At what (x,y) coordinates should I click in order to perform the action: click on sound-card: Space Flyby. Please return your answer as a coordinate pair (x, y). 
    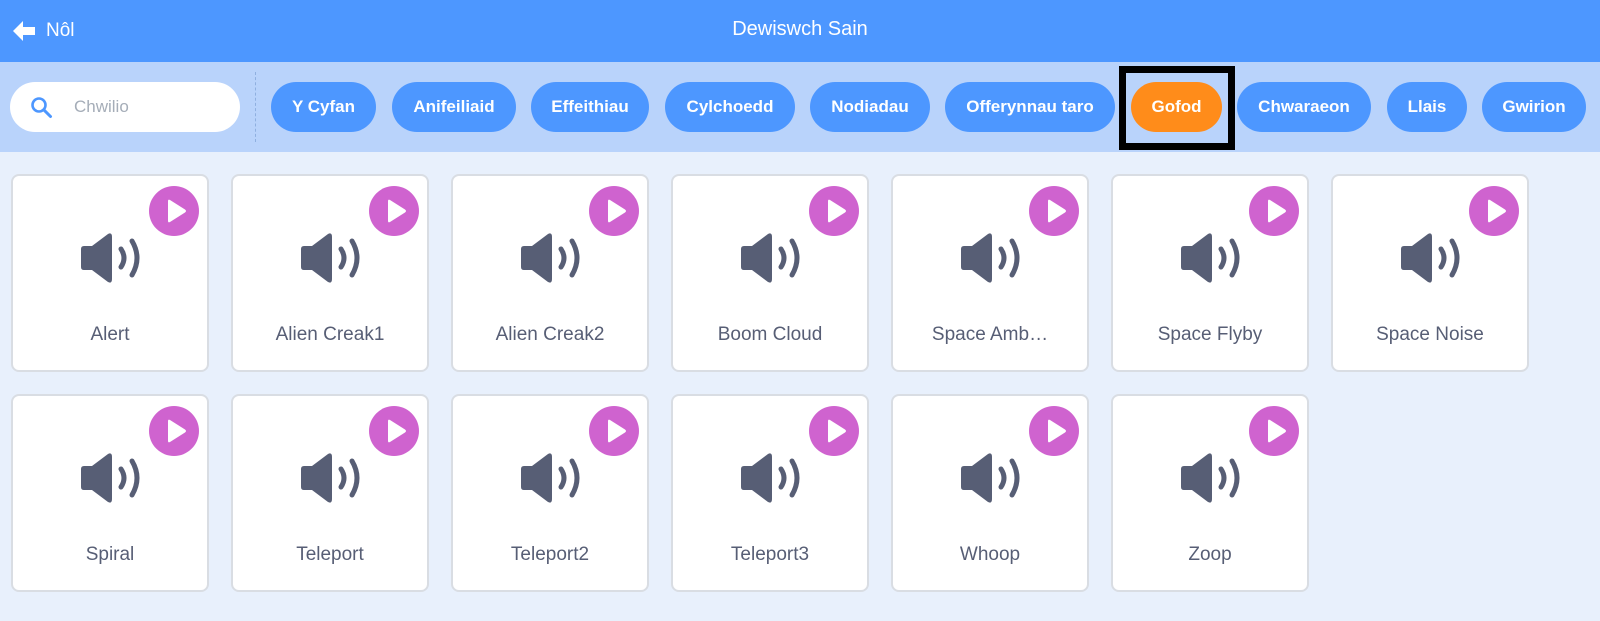
    Looking at the image, I should click on (1210, 273).